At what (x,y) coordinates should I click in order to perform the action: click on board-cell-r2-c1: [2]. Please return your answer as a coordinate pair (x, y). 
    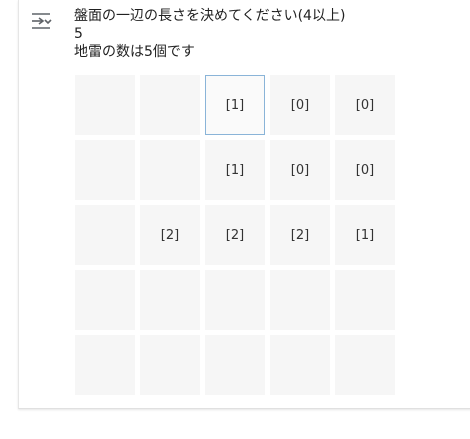
    Looking at the image, I should click on (170, 235).